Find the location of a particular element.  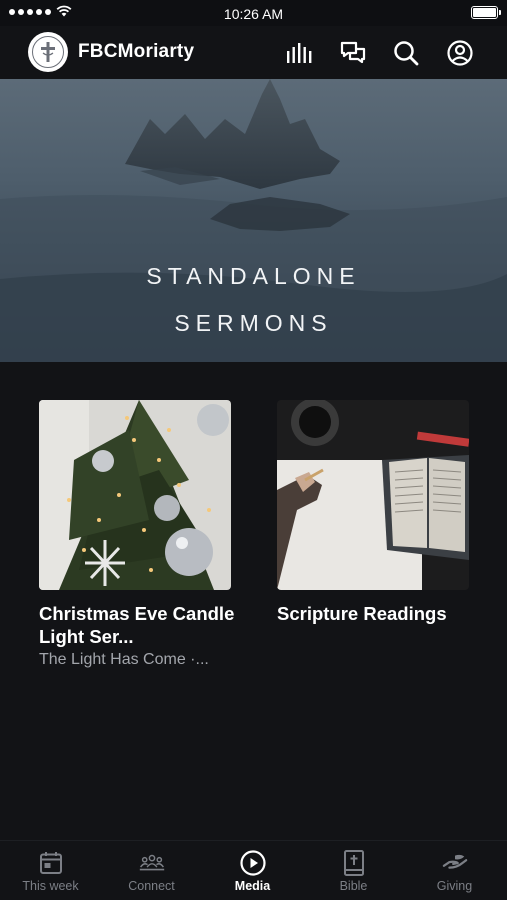

search-icon is located at coordinates (406, 53).